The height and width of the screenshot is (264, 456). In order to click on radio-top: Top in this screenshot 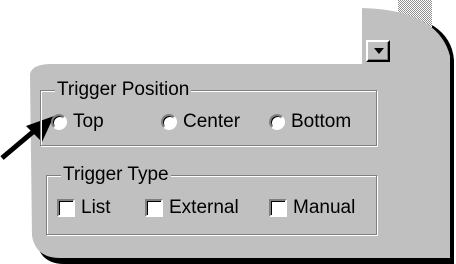, I will do `click(77, 122)`.